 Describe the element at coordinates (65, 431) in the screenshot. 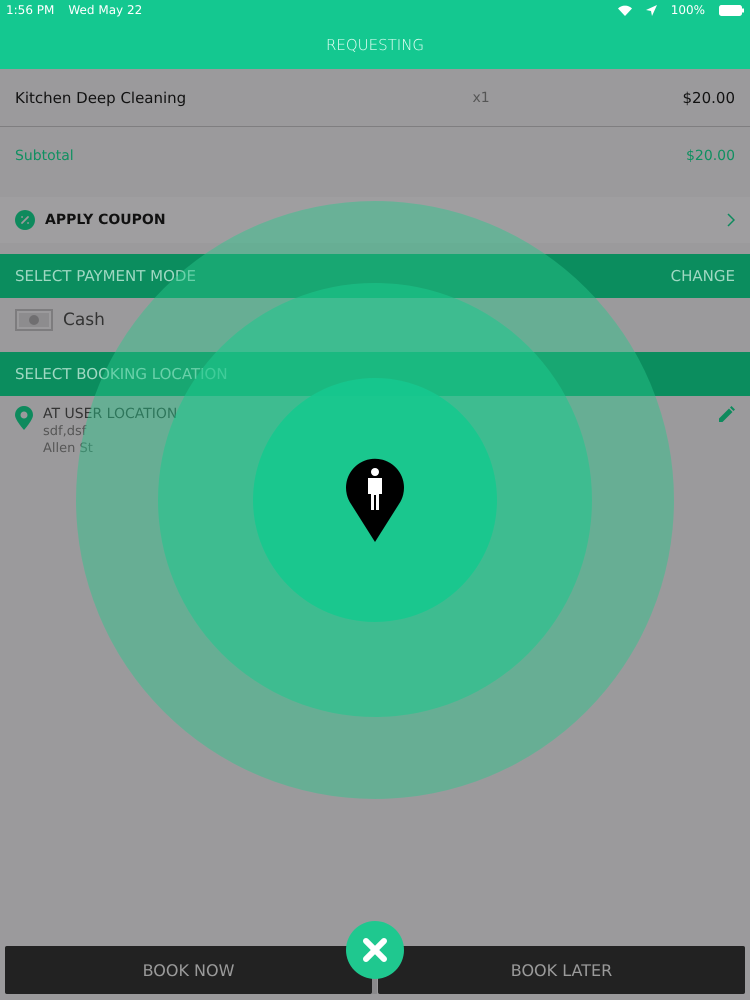

I see `address-line: sdf,dsf` at that location.